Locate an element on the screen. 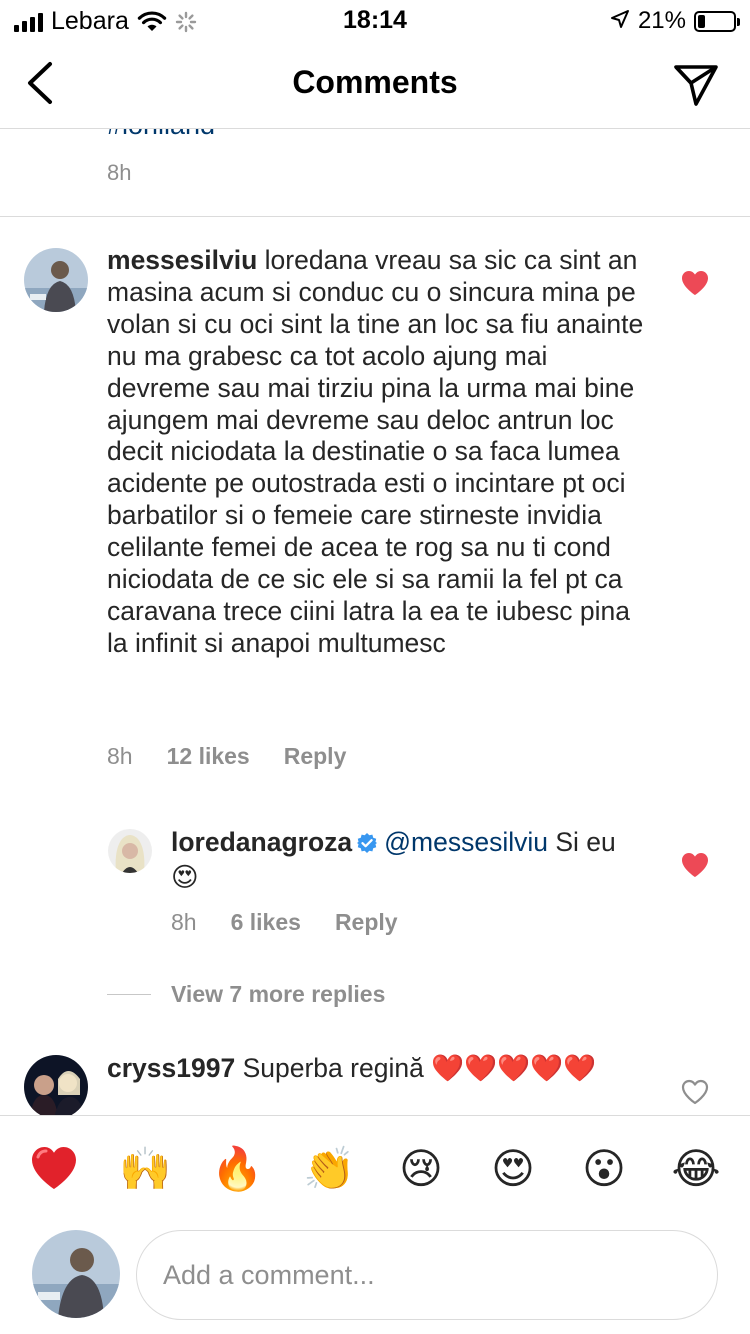 The height and width of the screenshot is (1334, 750). page-title: Comments is located at coordinates (375, 82).